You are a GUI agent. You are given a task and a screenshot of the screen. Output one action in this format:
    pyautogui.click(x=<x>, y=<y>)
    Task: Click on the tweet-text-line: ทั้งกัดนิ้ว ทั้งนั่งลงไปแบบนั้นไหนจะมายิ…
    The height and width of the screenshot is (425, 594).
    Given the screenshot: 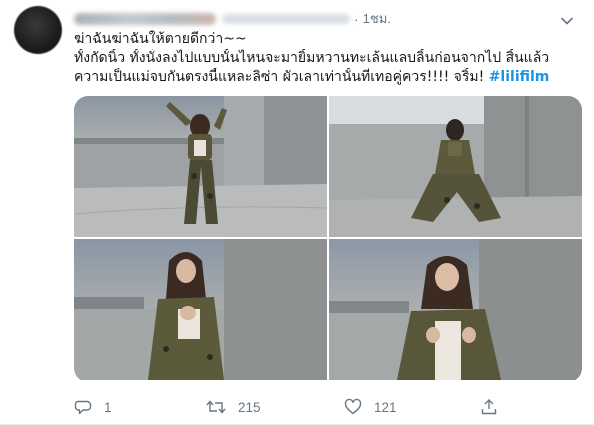 What is the action you would take?
    pyautogui.click(x=312, y=58)
    